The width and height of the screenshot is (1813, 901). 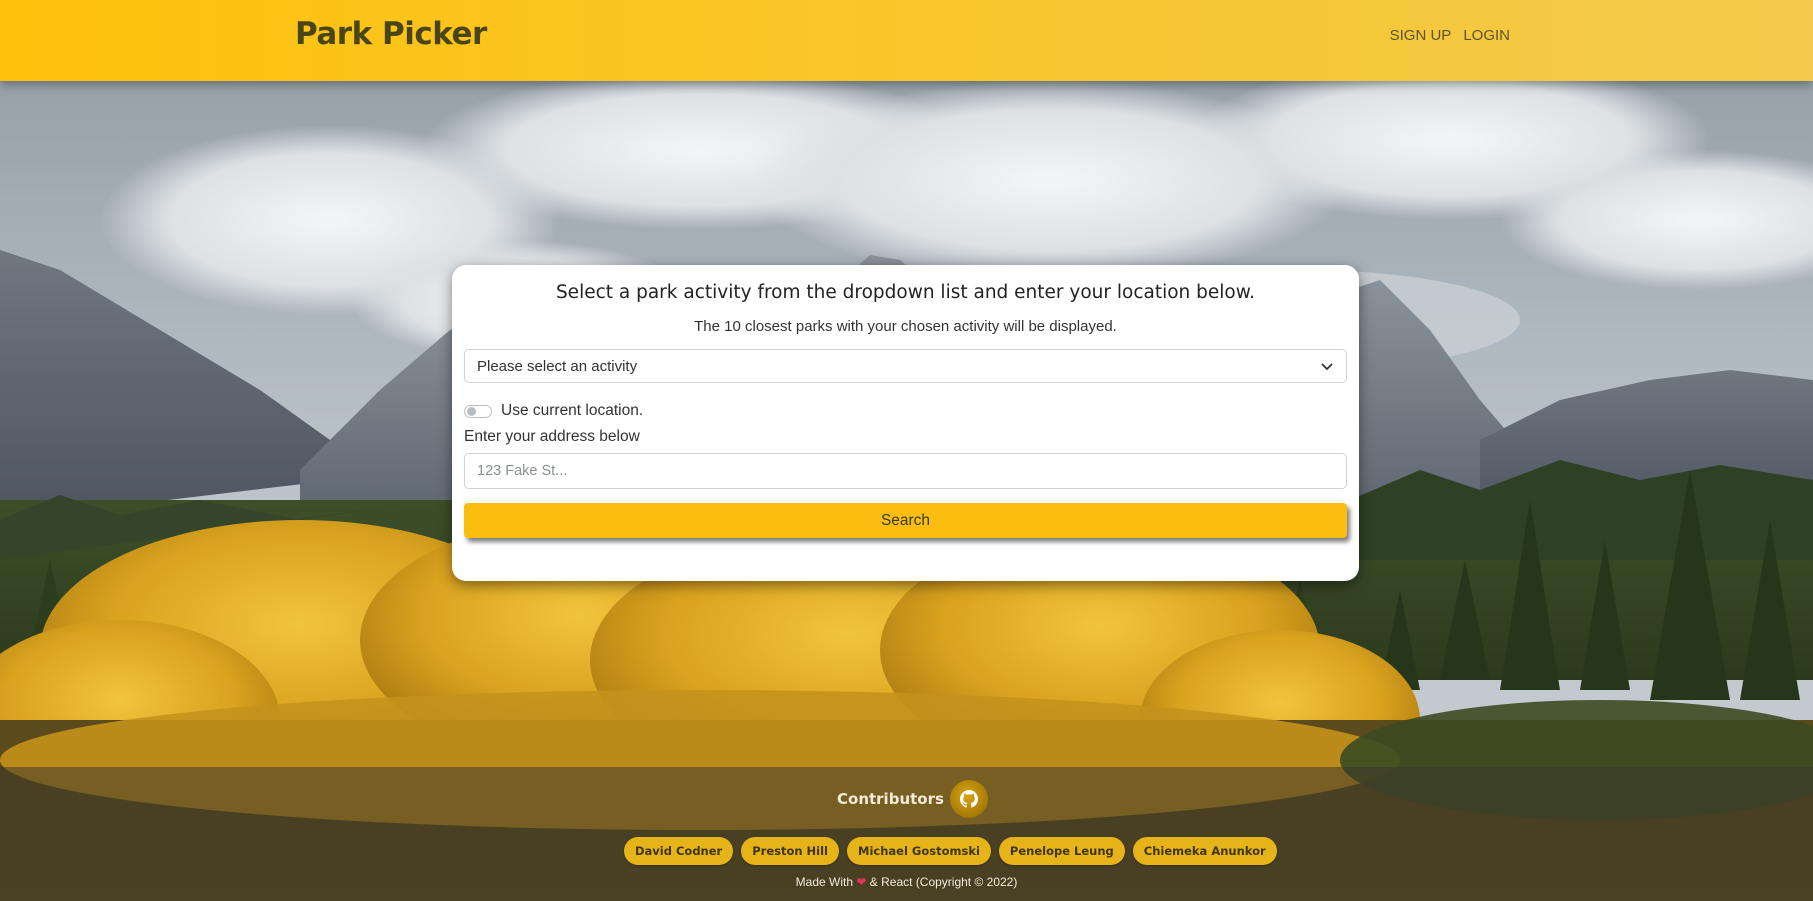 I want to click on nav-links: SIGN UP LOGIN, so click(x=1450, y=35).